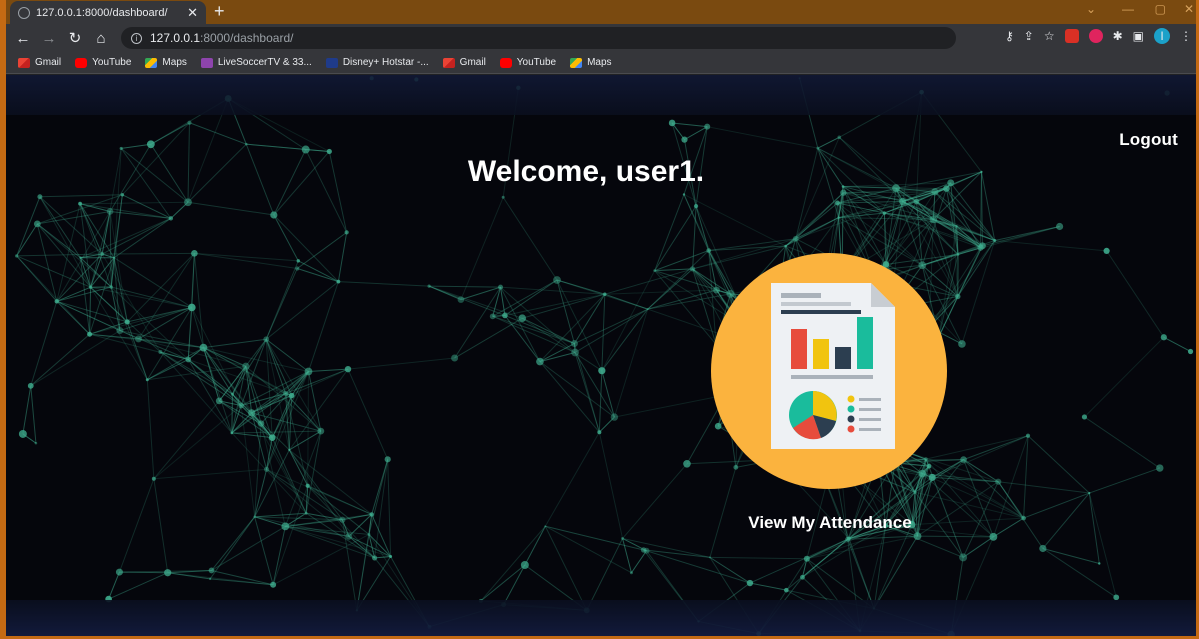 This screenshot has height=639, width=1199. What do you see at coordinates (538, 38) in the screenshot?
I see `address-bar: i 127.0.0.1:8000/dashboard/` at bounding box center [538, 38].